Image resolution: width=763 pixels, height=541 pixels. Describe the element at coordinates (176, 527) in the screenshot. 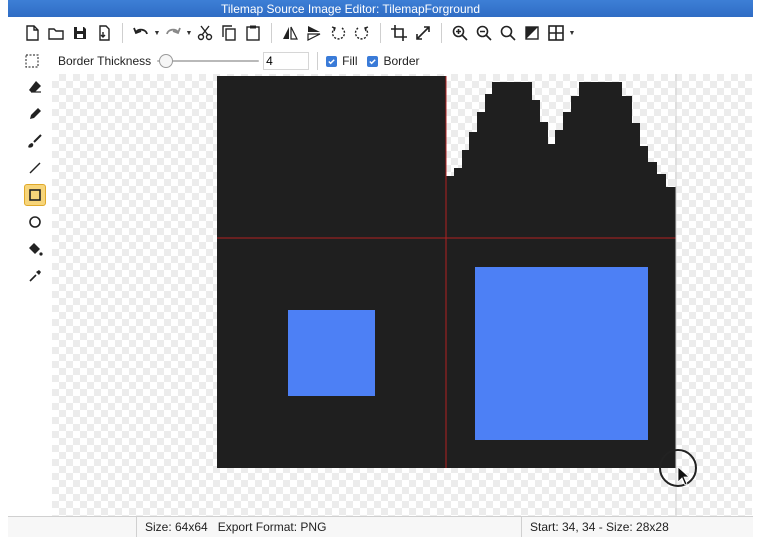

I see `image-size-status: Size: 64x64` at that location.